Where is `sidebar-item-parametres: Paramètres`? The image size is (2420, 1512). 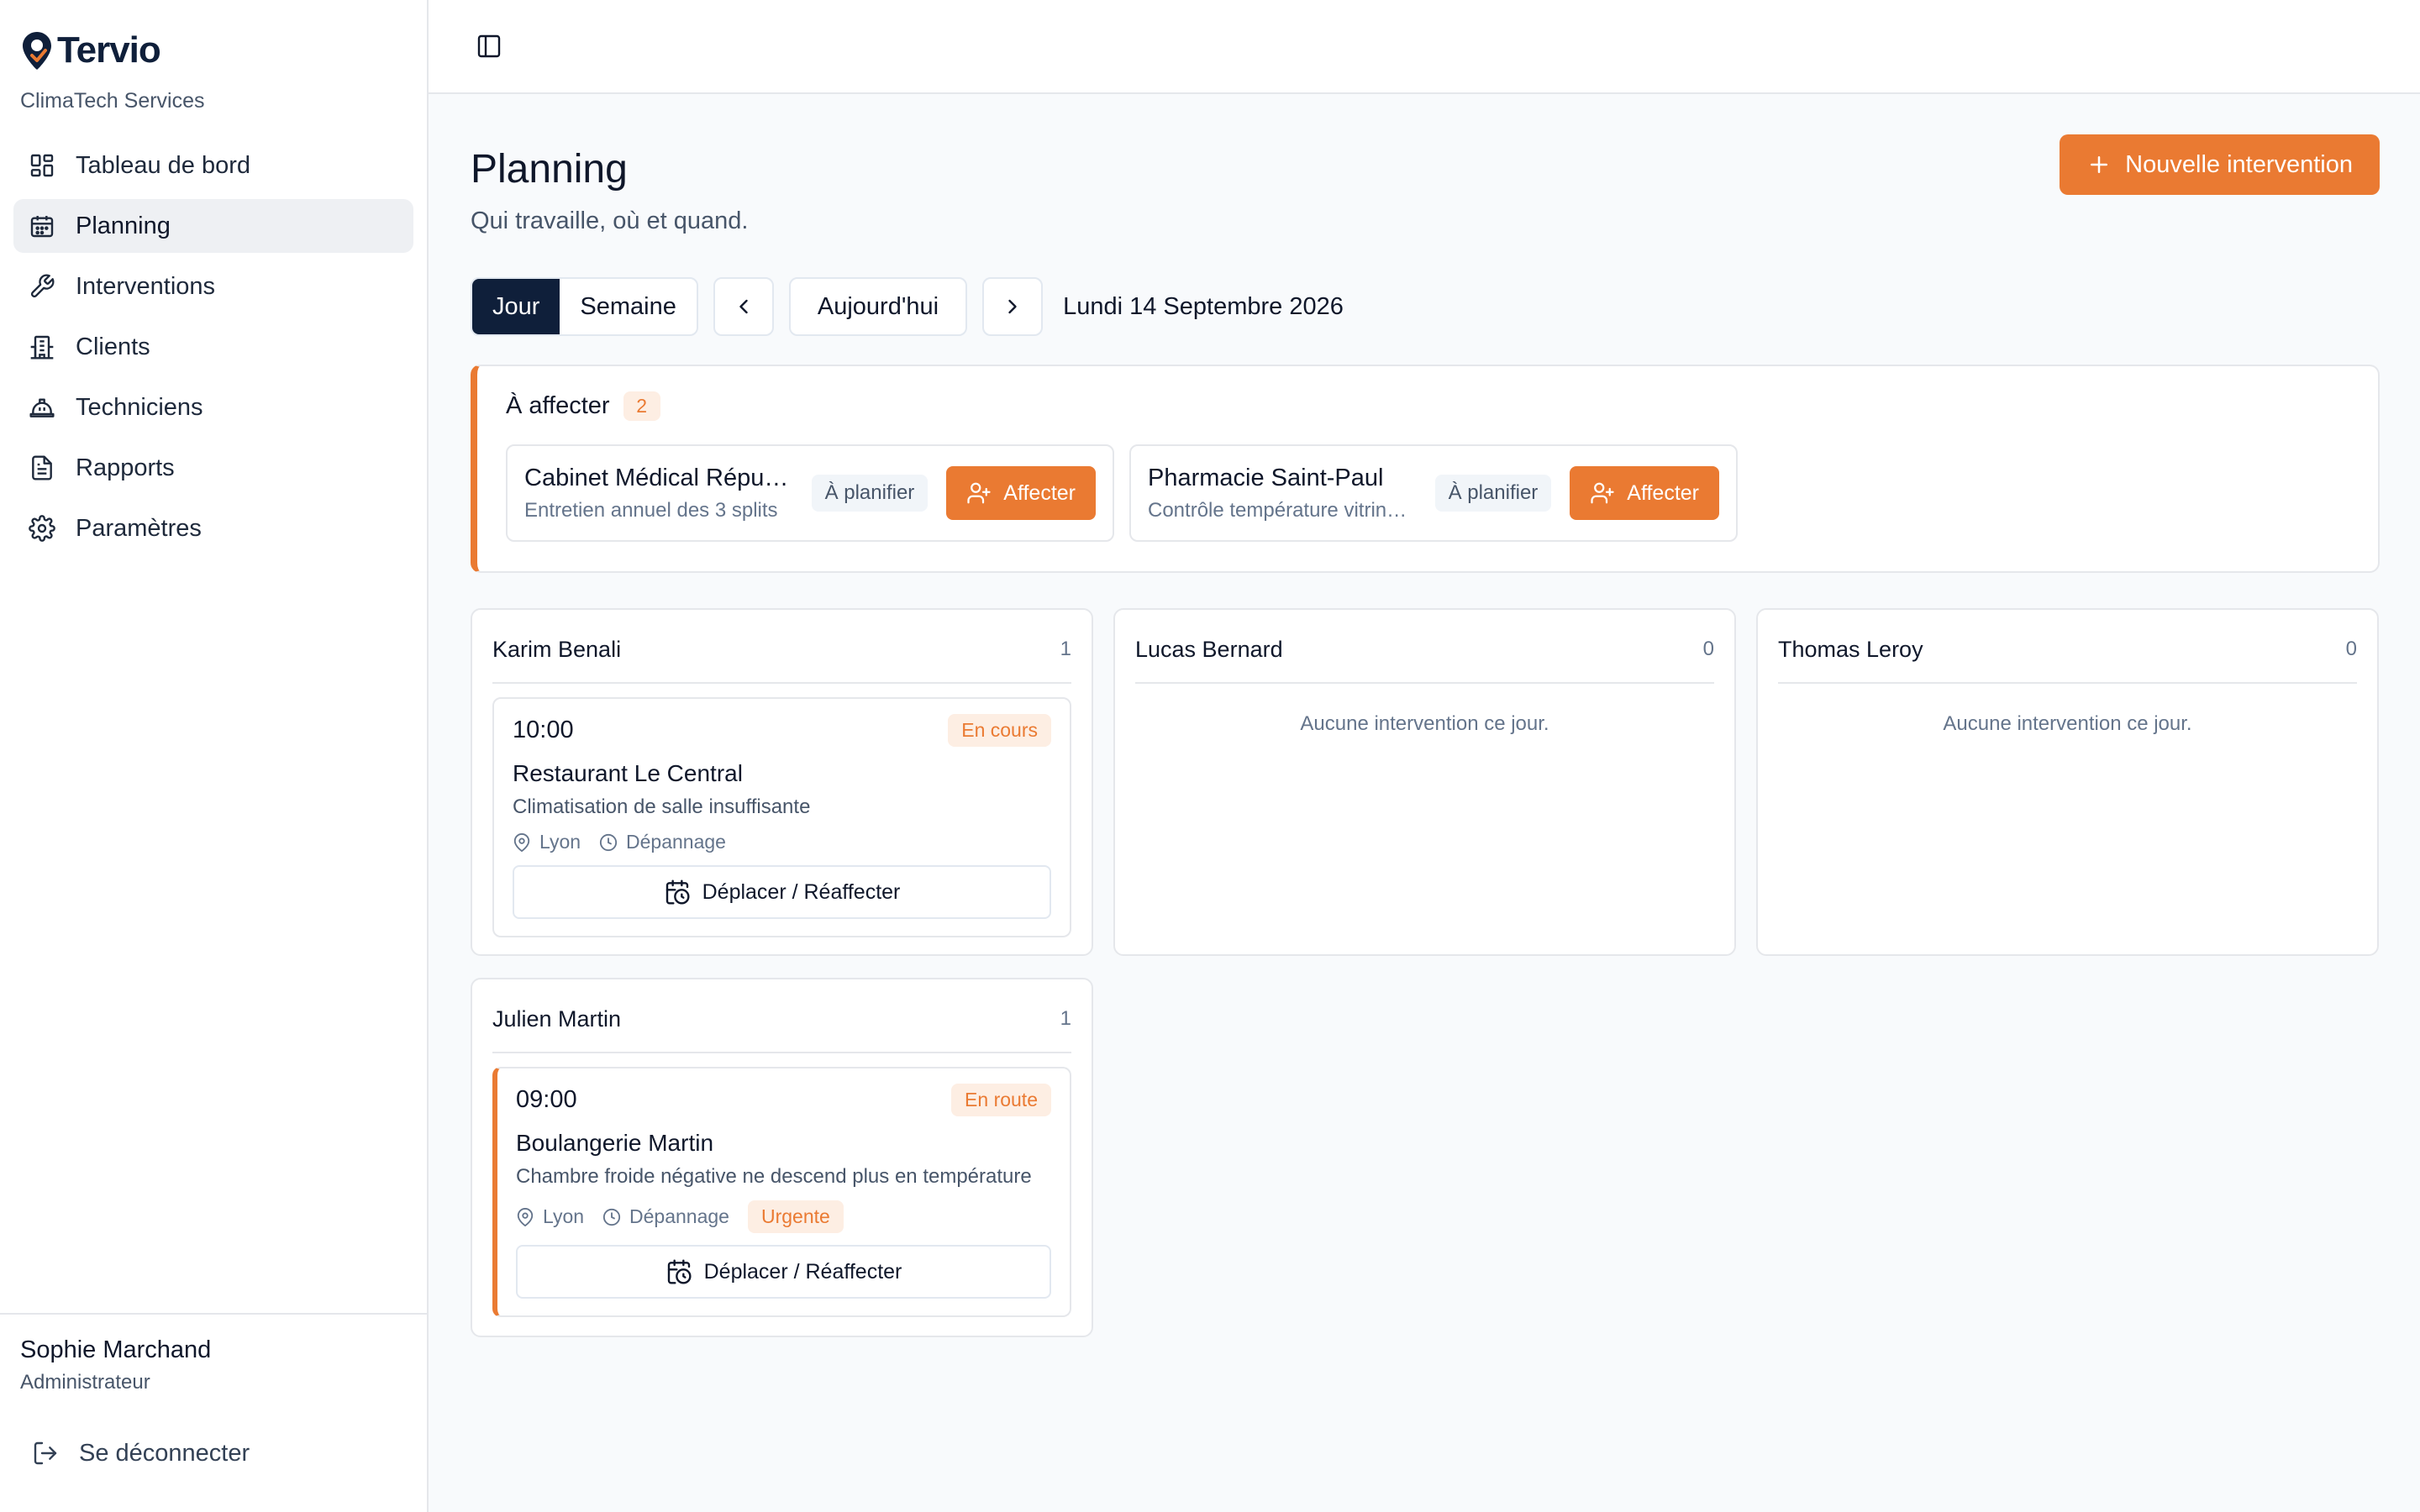
sidebar-item-parametres: Paramètres is located at coordinates (213, 528).